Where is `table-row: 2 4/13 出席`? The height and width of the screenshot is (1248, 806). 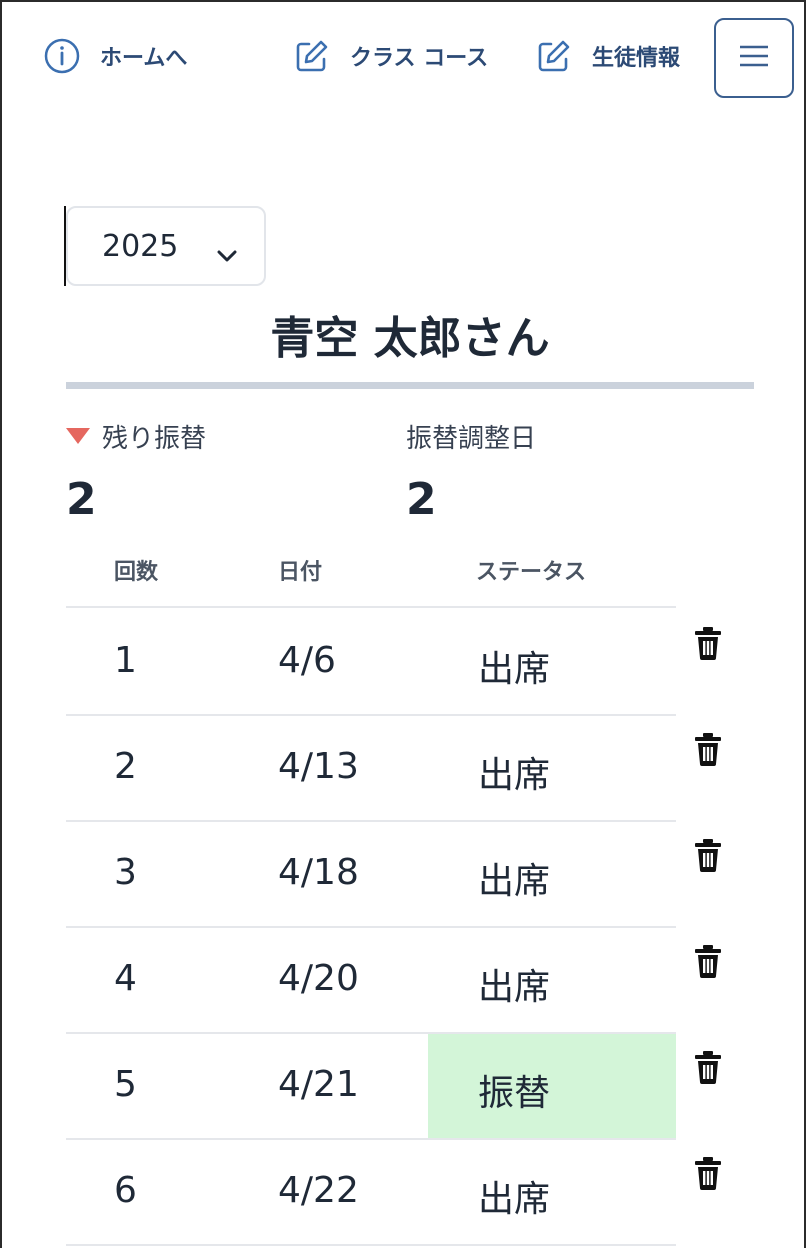 table-row: 2 4/13 出席 is located at coordinates (411, 769).